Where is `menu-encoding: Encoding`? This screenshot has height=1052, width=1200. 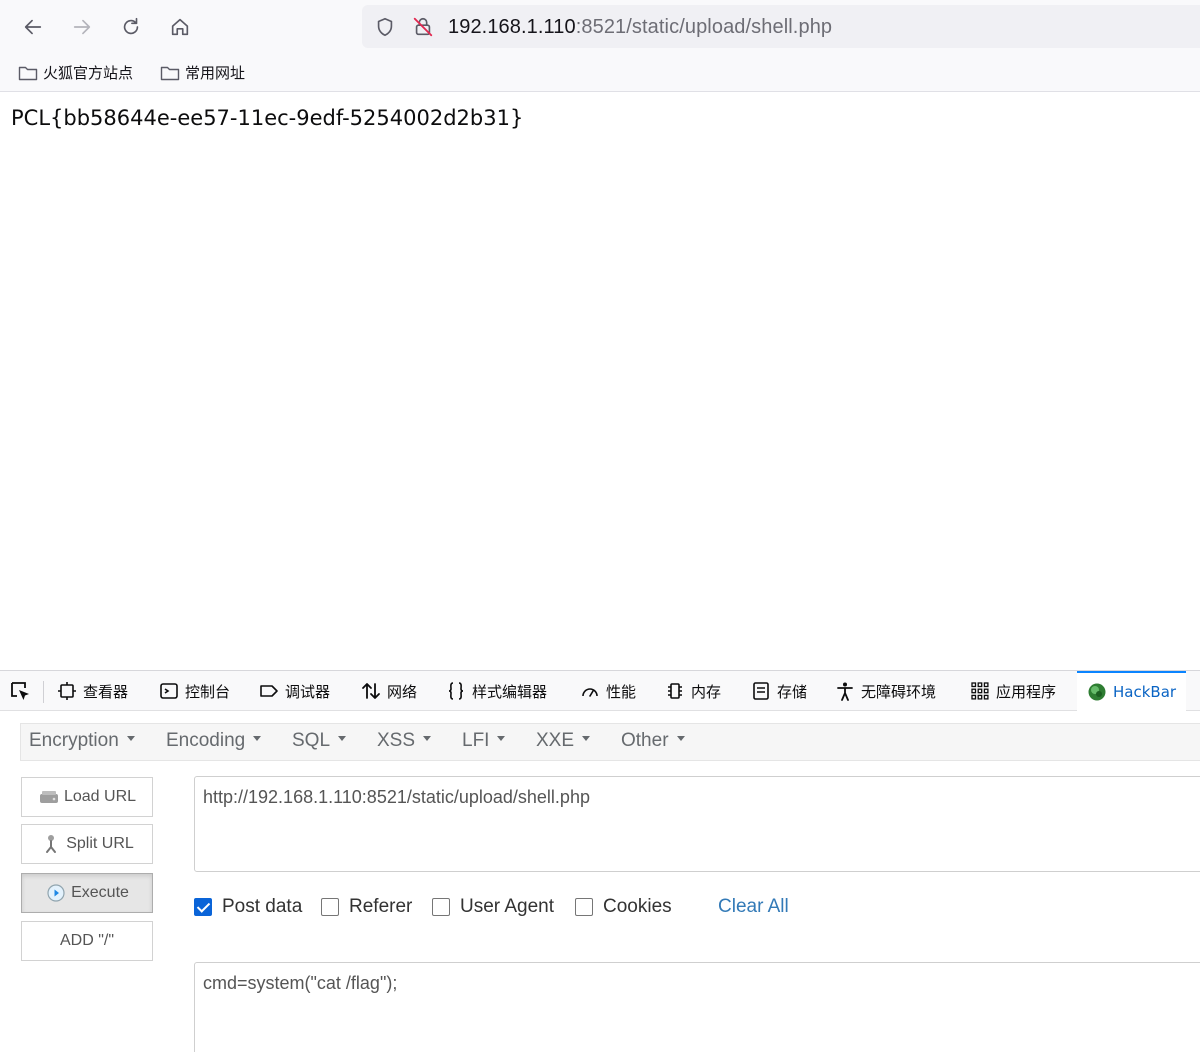 menu-encoding: Encoding is located at coordinates (214, 741).